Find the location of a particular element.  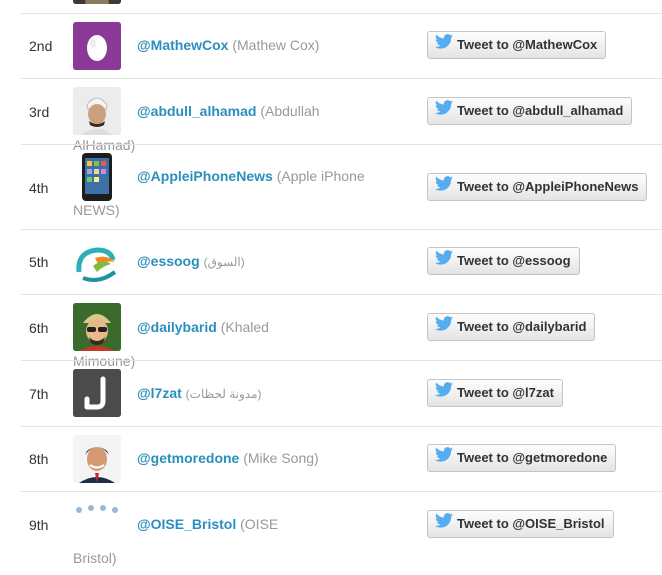

tweet-button-label: Tweet to @l7zat is located at coordinates (505, 392).